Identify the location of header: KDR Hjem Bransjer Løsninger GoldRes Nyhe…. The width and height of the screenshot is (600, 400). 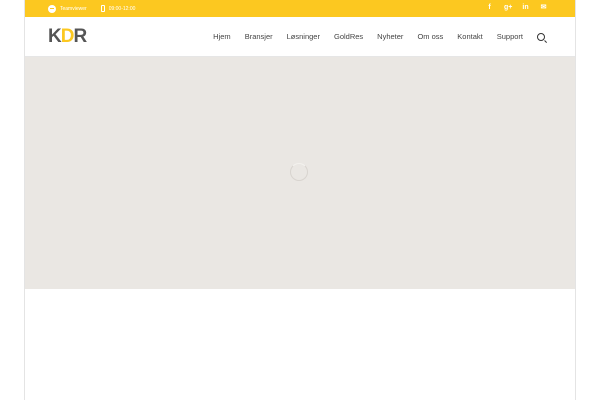
(300, 37).